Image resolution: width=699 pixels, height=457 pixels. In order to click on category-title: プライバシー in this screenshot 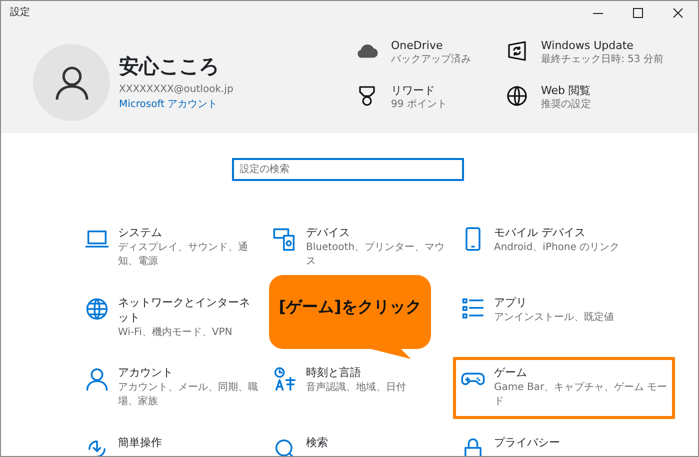, I will do `click(527, 443)`.